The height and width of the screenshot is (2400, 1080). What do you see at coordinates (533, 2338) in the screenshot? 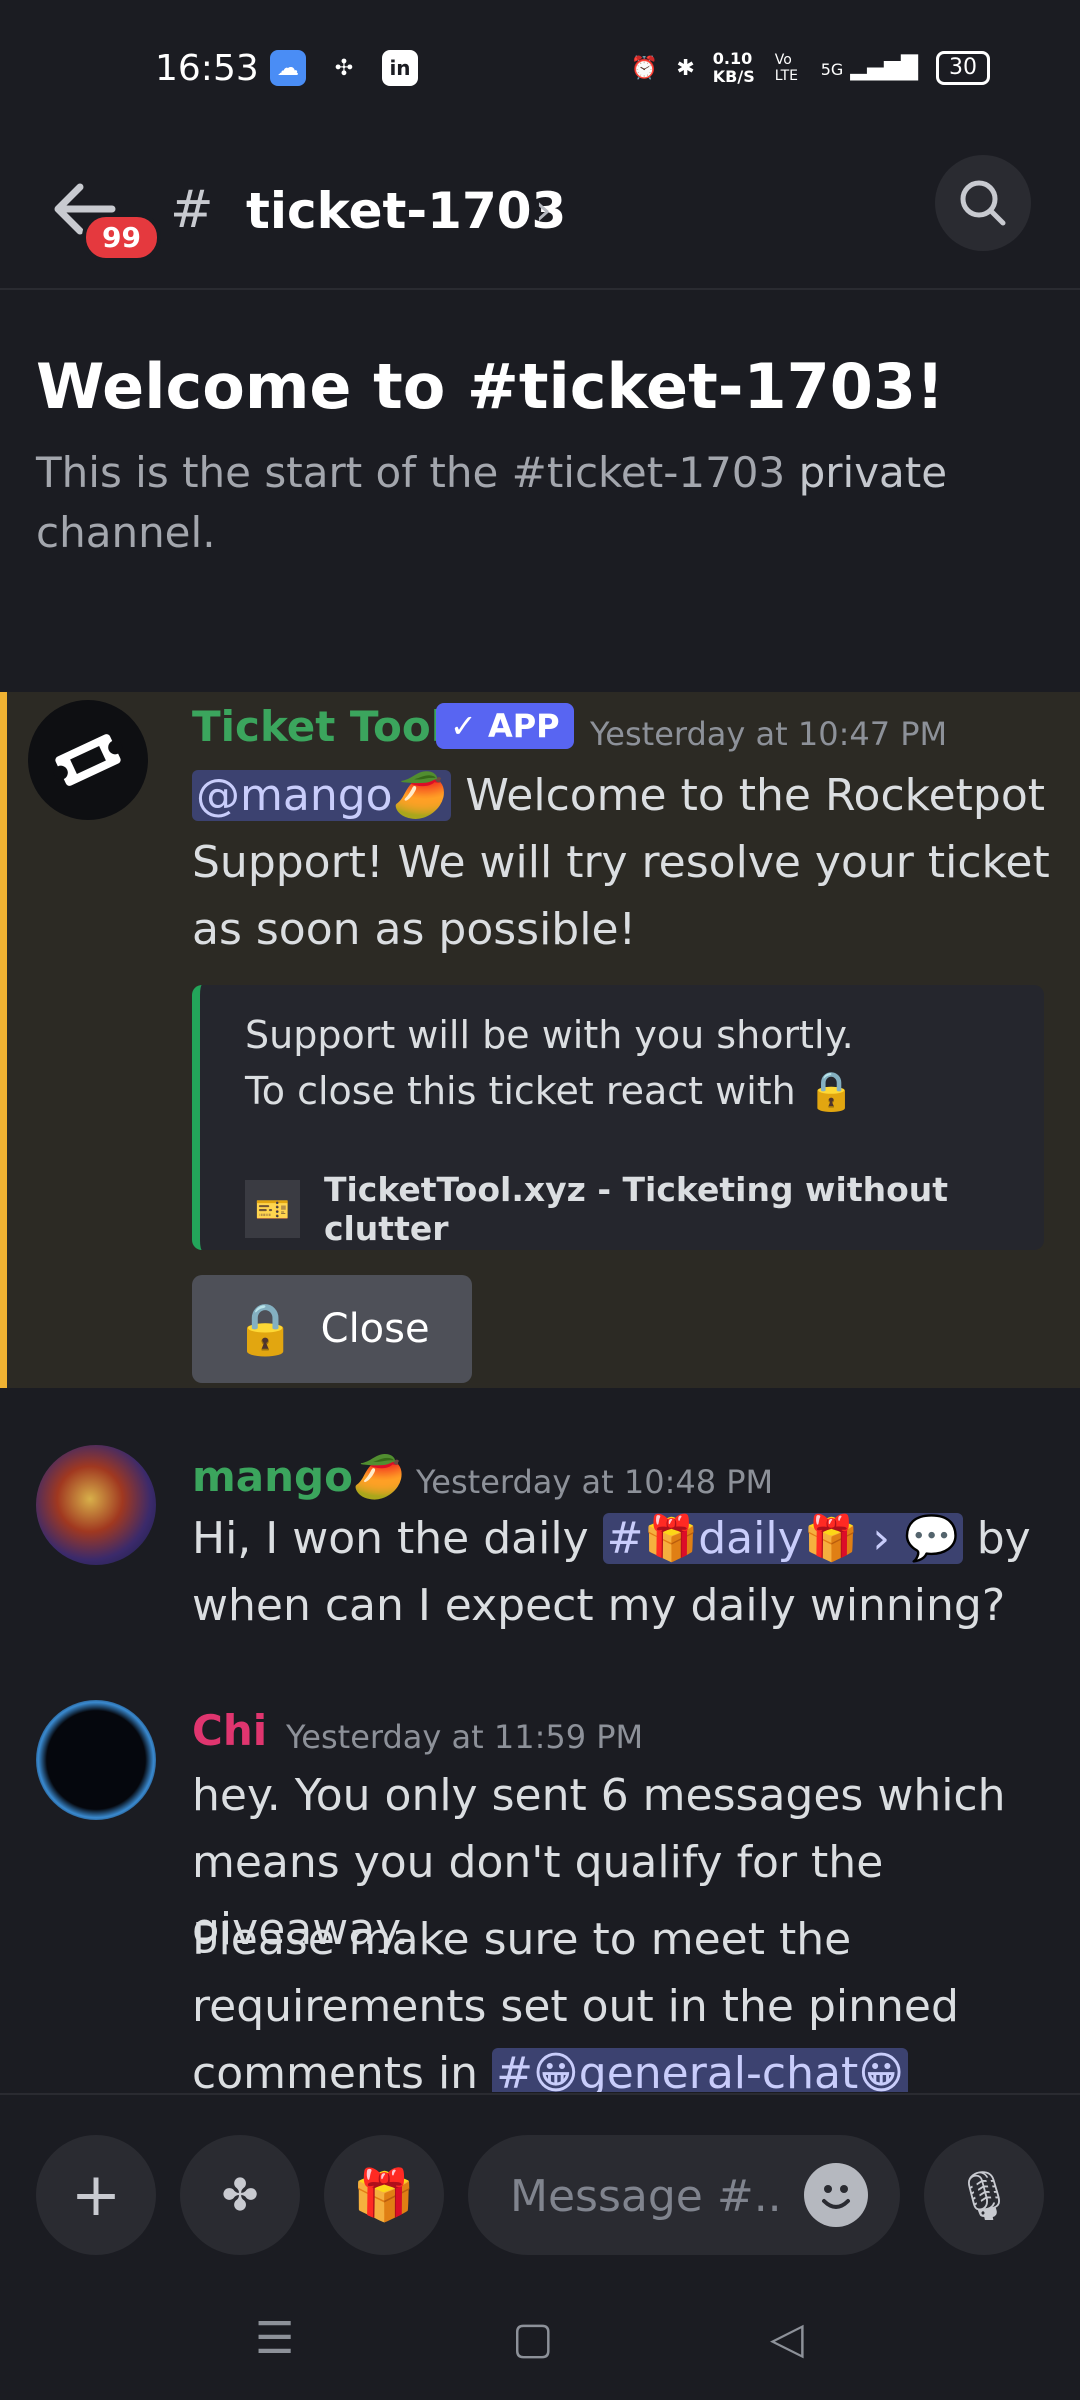
I see `home-icon: ▢` at bounding box center [533, 2338].